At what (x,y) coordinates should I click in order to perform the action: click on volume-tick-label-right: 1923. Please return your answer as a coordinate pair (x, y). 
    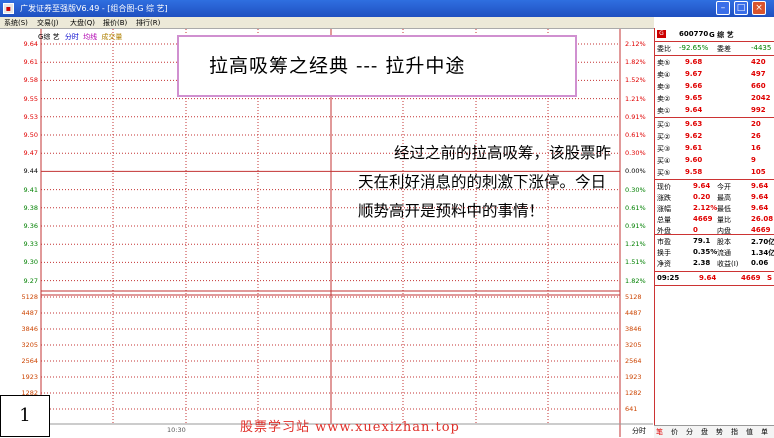
    Looking at the image, I should click on (633, 377).